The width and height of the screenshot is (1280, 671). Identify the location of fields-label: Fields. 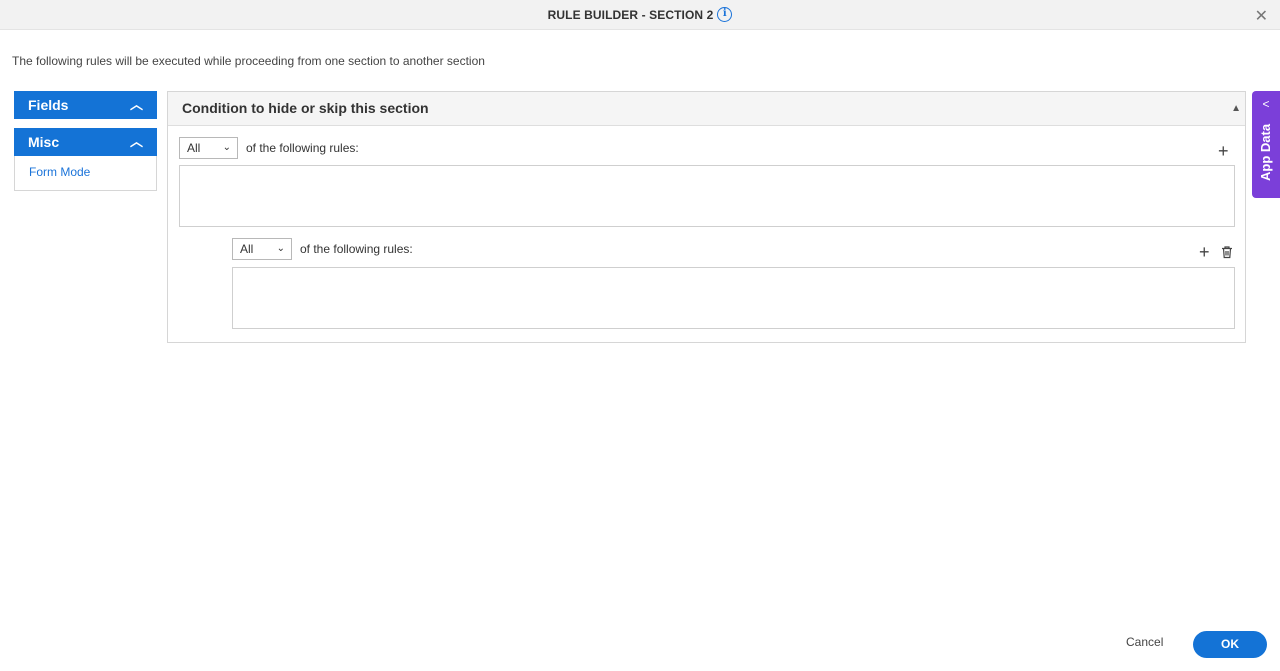
(48, 105).